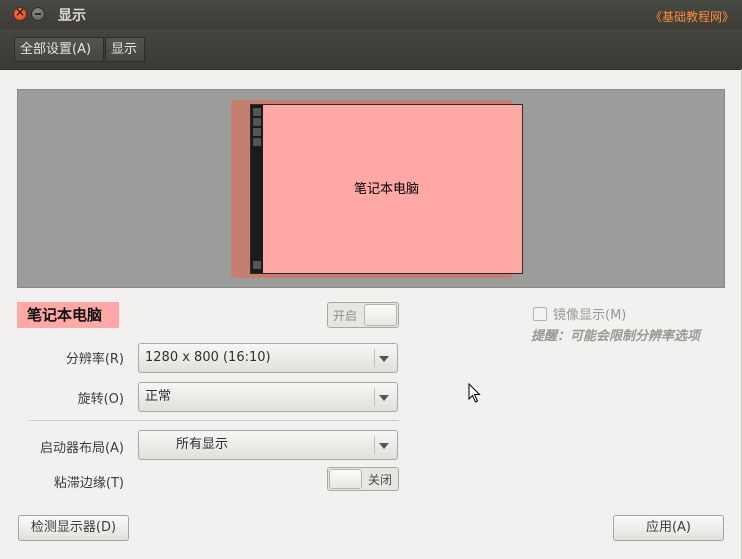 Image resolution: width=742 pixels, height=559 pixels. What do you see at coordinates (214, 420) in the screenshot?
I see `section-divider` at bounding box center [214, 420].